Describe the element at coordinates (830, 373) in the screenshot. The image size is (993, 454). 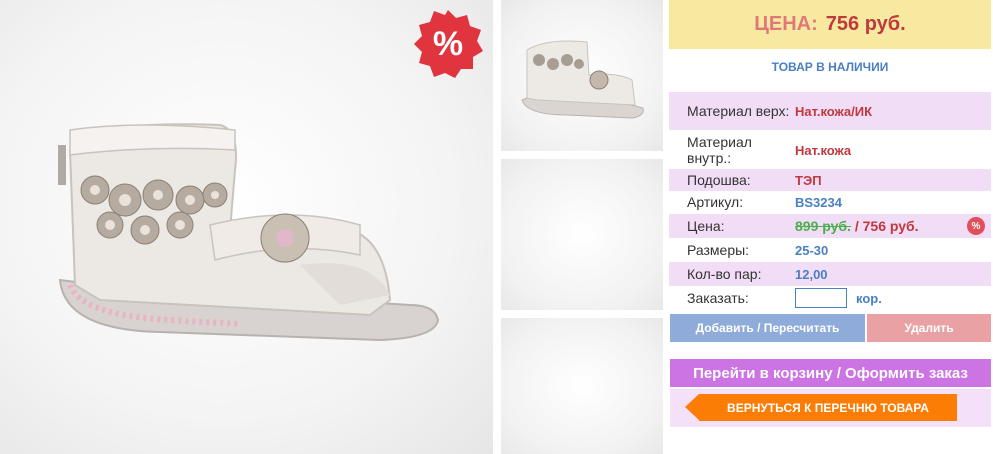
I see `go-to-cart-button: Перейти в корзину / Оформить заказ` at that location.